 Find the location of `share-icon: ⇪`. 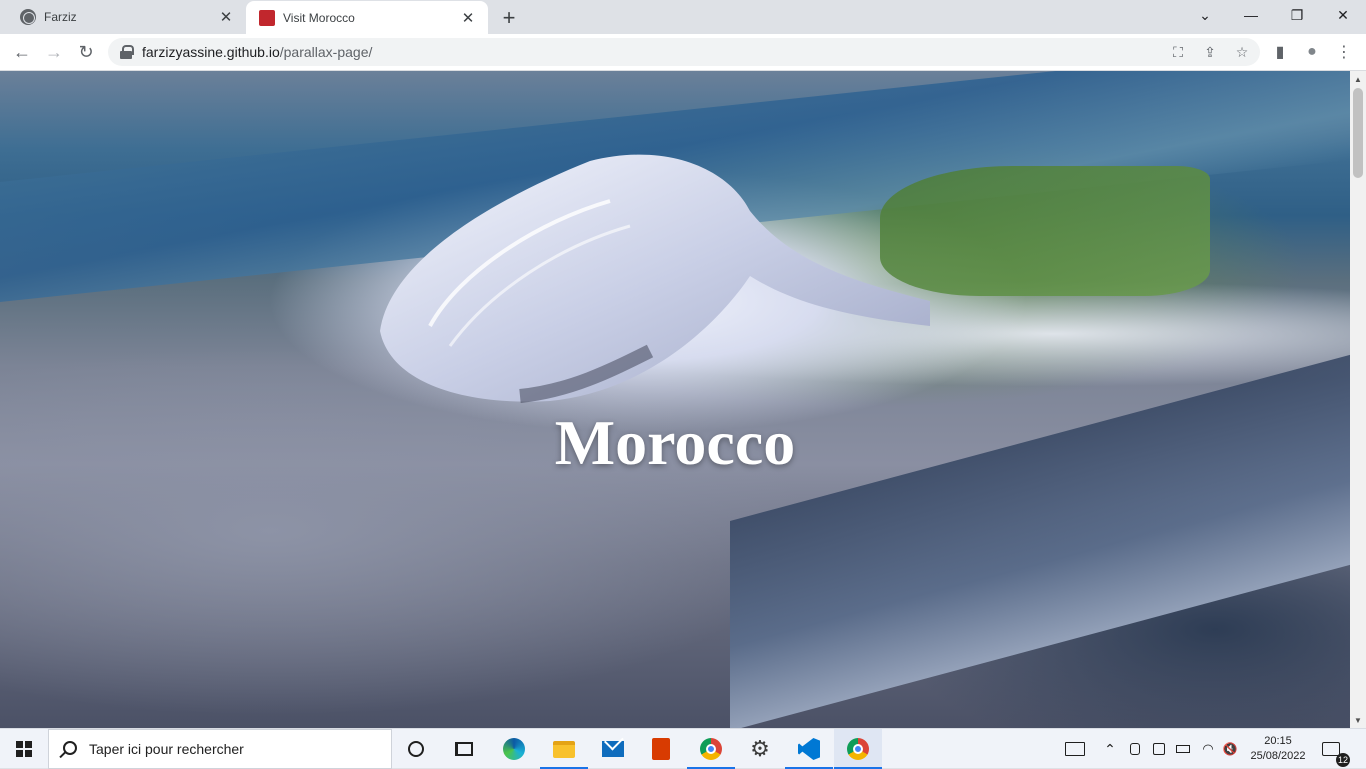

share-icon: ⇪ is located at coordinates (1210, 52).